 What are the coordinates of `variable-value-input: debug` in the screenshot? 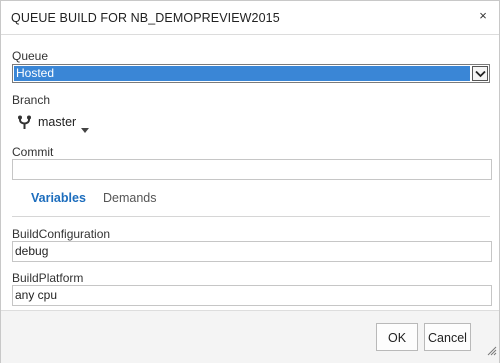 It's located at (252, 251).